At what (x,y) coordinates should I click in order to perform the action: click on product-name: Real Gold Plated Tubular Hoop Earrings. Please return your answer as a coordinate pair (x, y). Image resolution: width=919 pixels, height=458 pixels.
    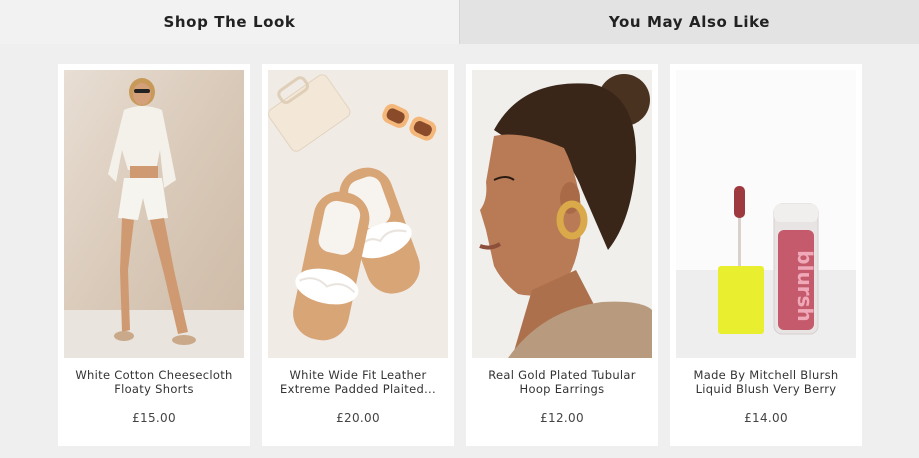
    Looking at the image, I should click on (562, 382).